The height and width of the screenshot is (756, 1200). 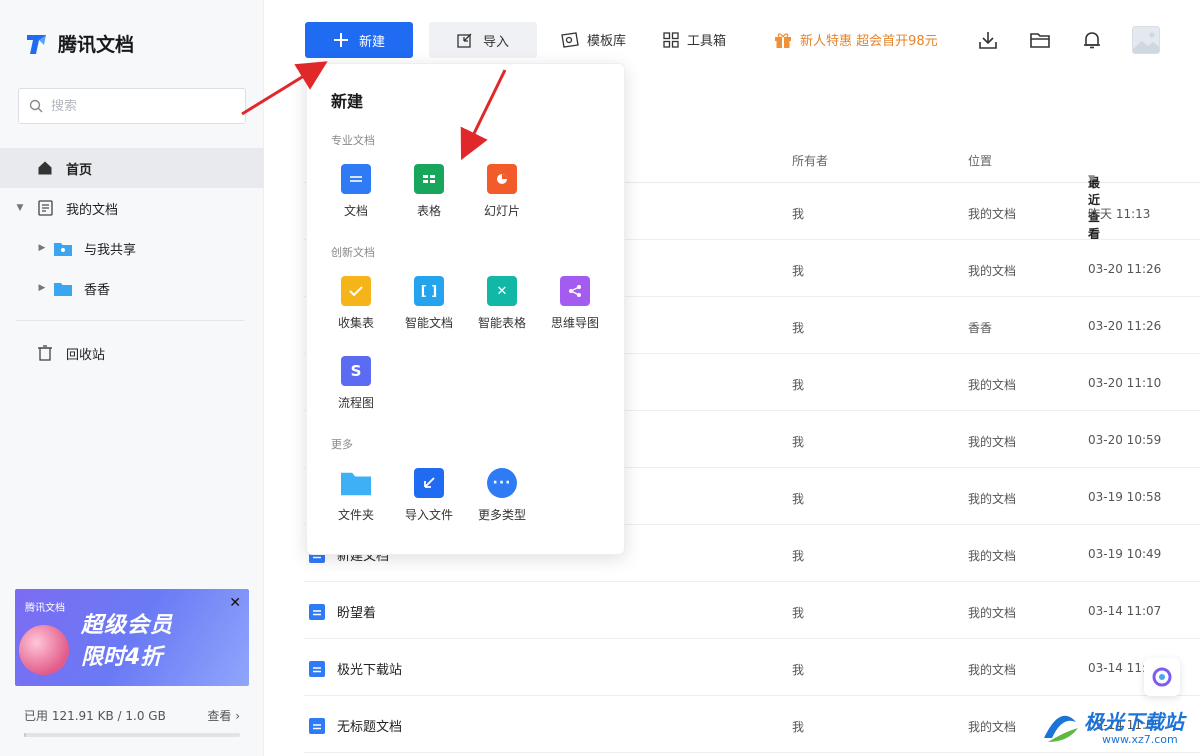 I want to click on avatar, so click(x=1146, y=40).